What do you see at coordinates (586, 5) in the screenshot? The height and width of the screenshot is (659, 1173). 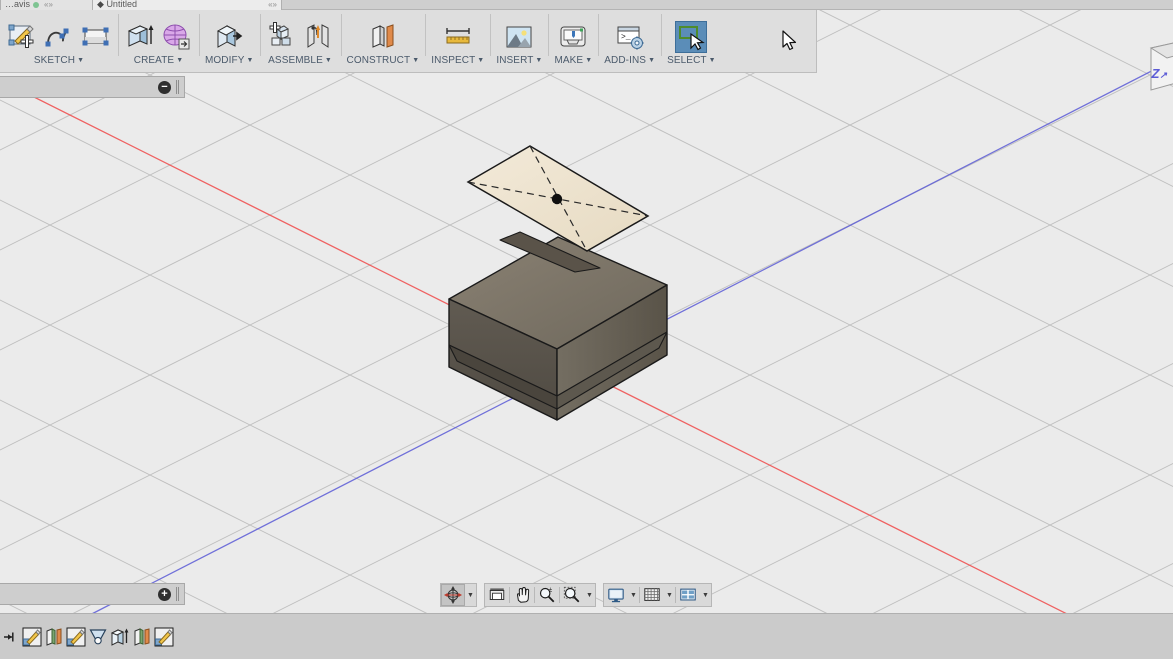 I see `document-tab-strip: …avis «» ◆ Untitled «»` at bounding box center [586, 5].